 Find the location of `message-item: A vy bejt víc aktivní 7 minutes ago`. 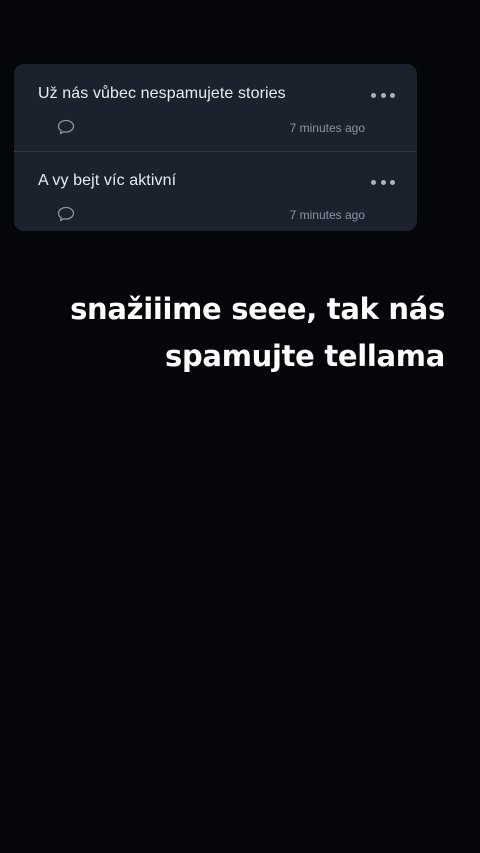

message-item: A vy bejt víc aktivní 7 minutes ago is located at coordinates (215, 191).